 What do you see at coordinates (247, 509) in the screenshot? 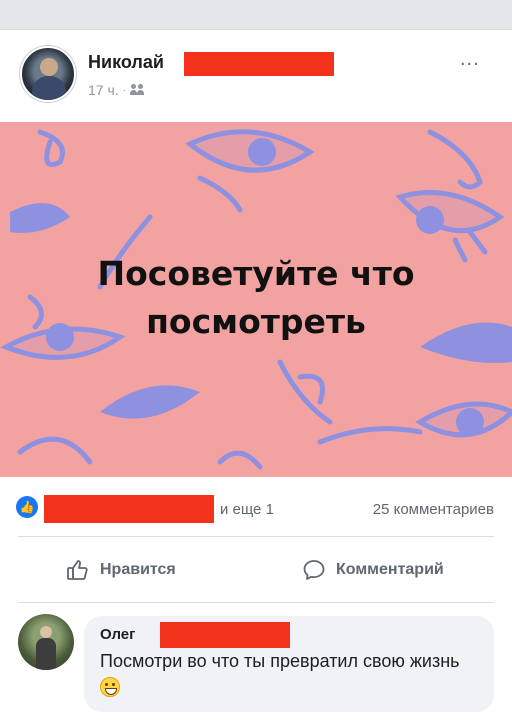
I see `reactions-and-more: и еще 1` at bounding box center [247, 509].